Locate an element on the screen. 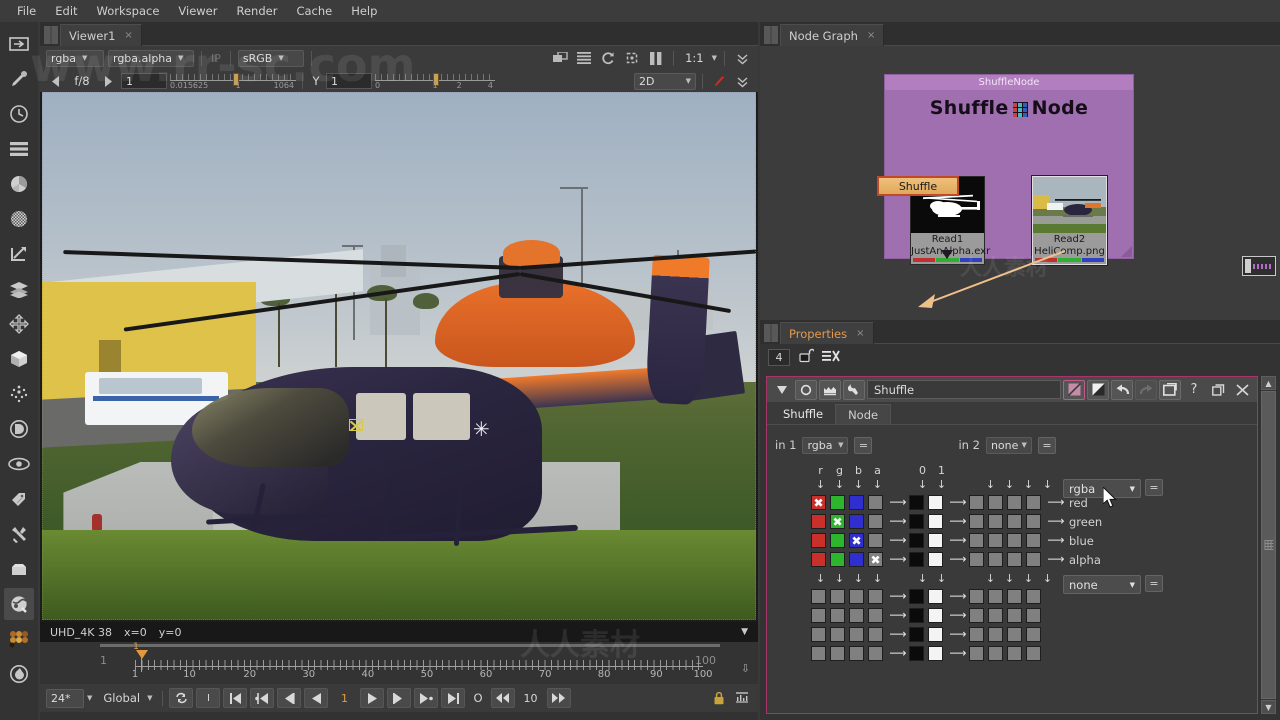 This screenshot has width=1280, height=720. properties-scrollbar: ▲ ▼ is located at coordinates (1268, 545).